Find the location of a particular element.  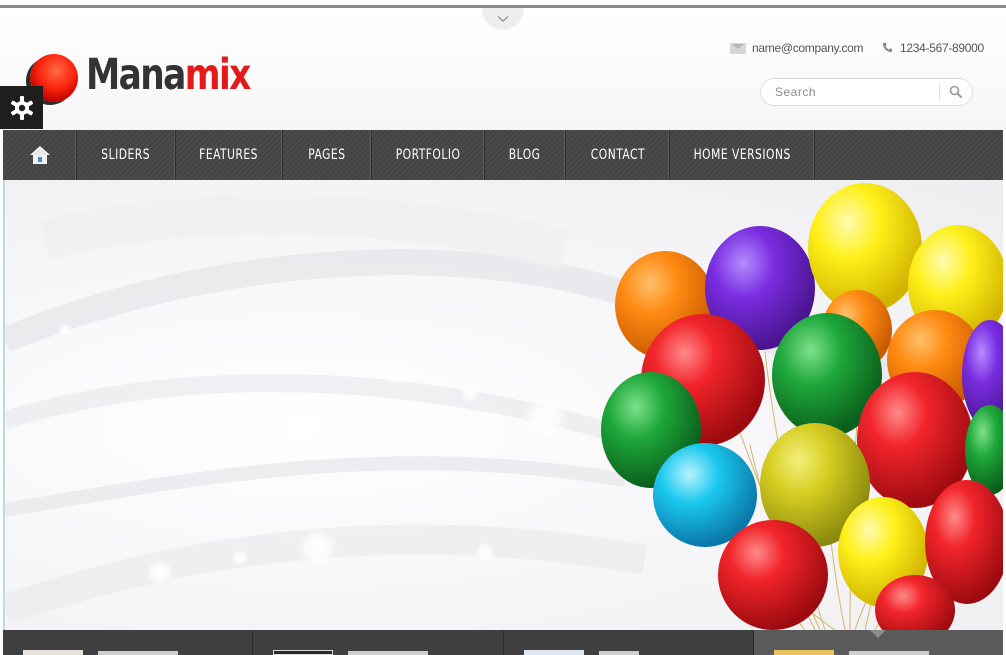

search-box is located at coordinates (866, 92).